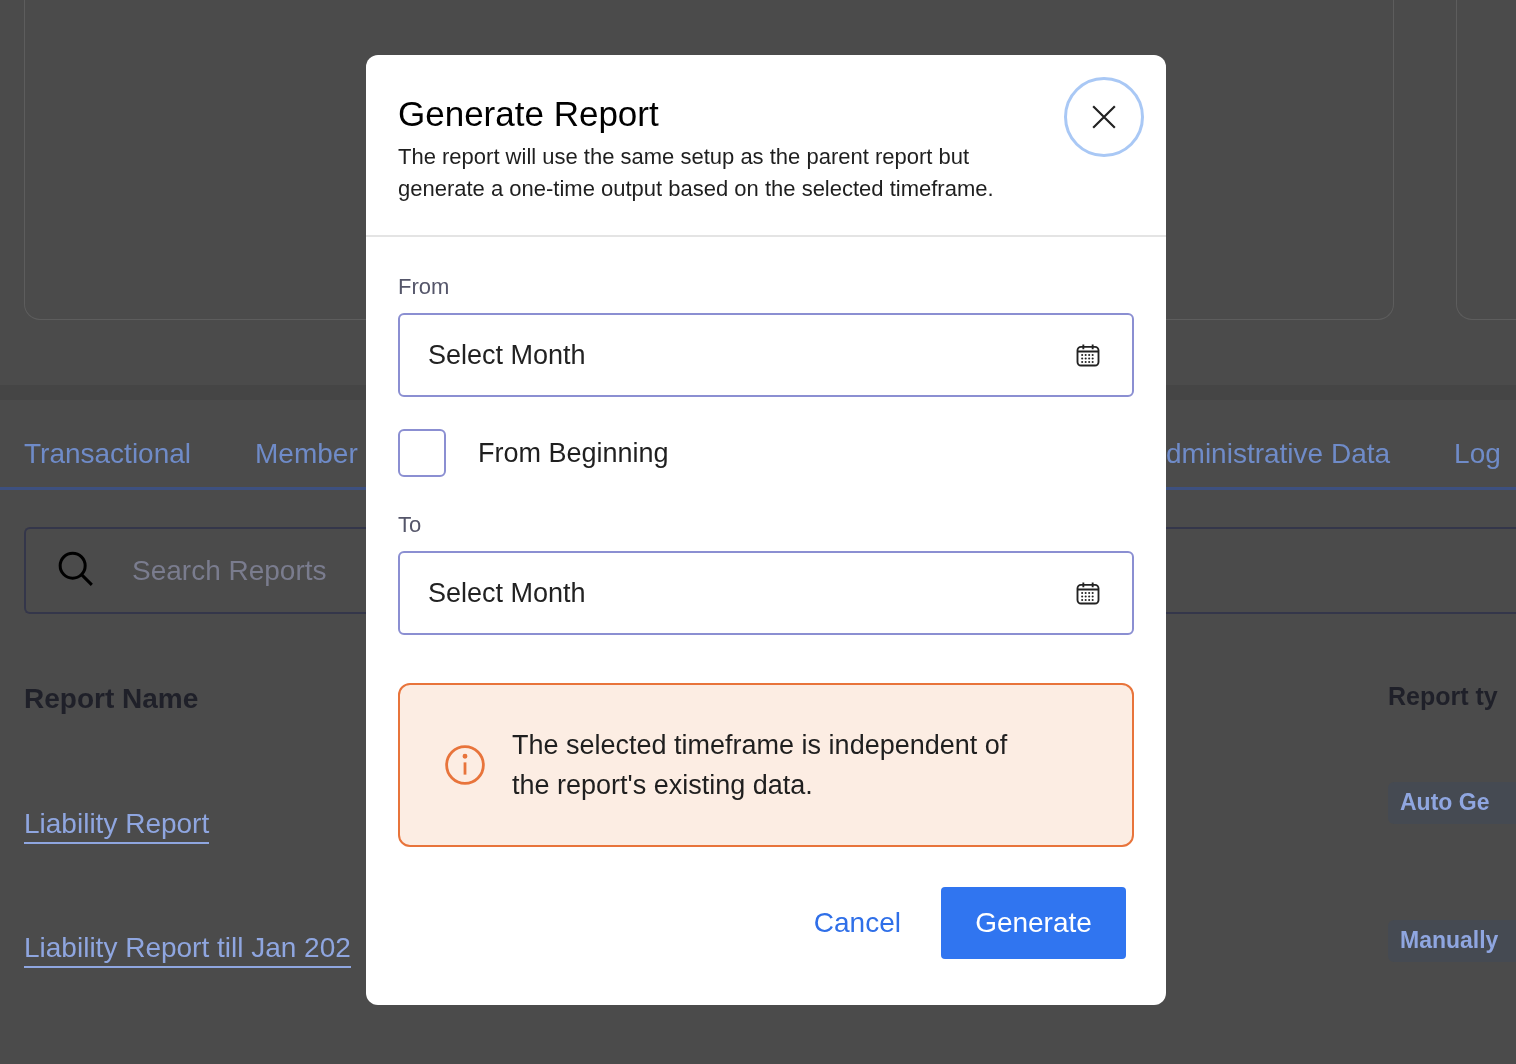 Image resolution: width=1516 pixels, height=1064 pixels. I want to click on report-type-badge: Manually, so click(1452, 940).